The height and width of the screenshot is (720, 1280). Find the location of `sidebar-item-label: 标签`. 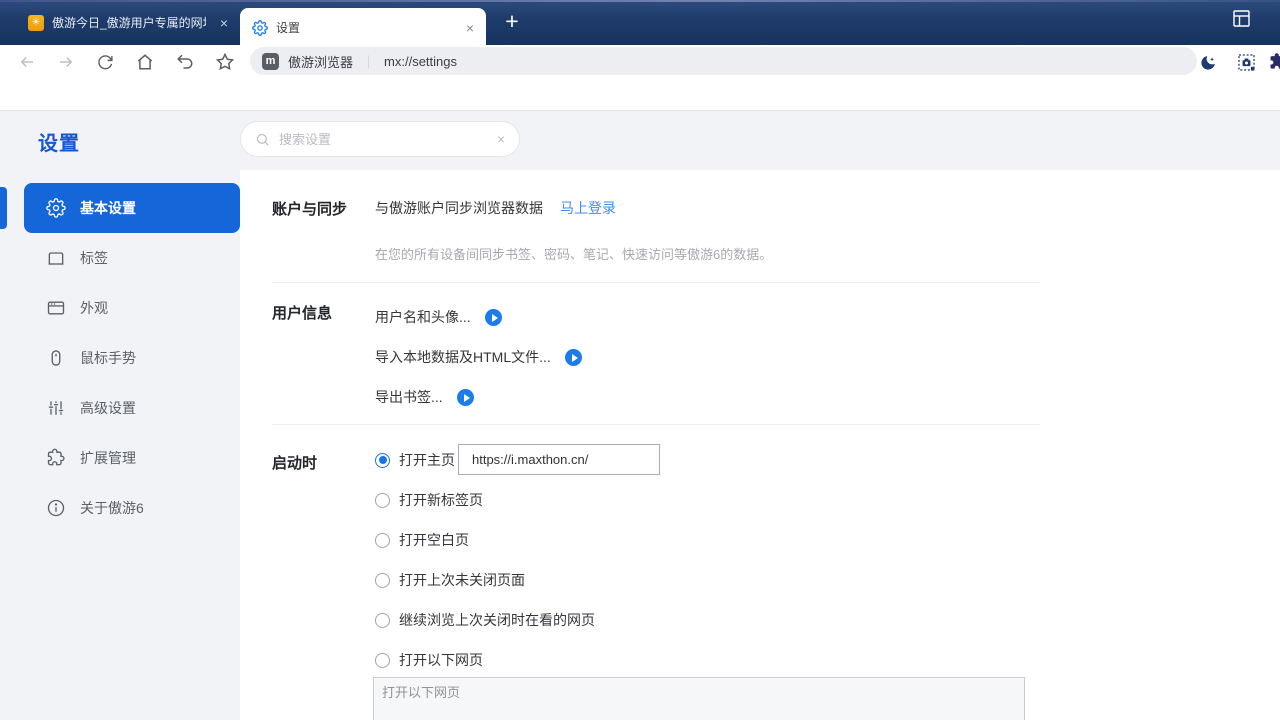

sidebar-item-label: 标签 is located at coordinates (94, 258).